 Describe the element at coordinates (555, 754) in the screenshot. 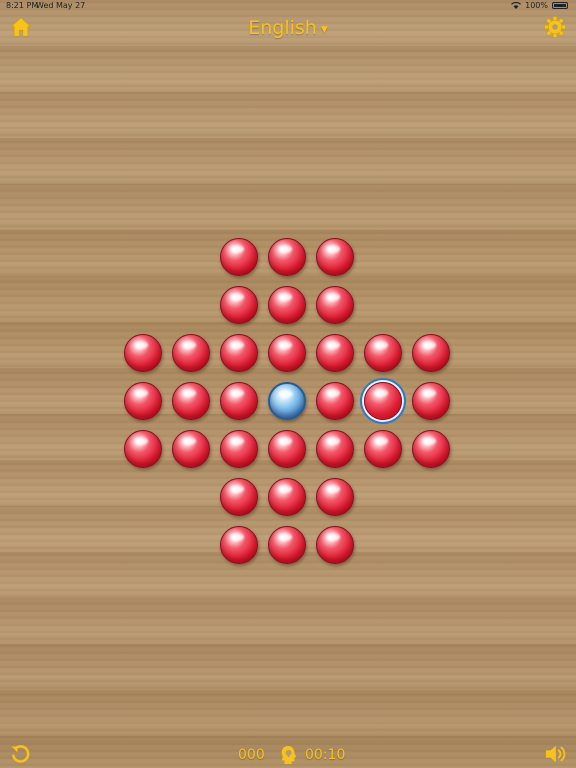

I see `speaker-icon` at that location.